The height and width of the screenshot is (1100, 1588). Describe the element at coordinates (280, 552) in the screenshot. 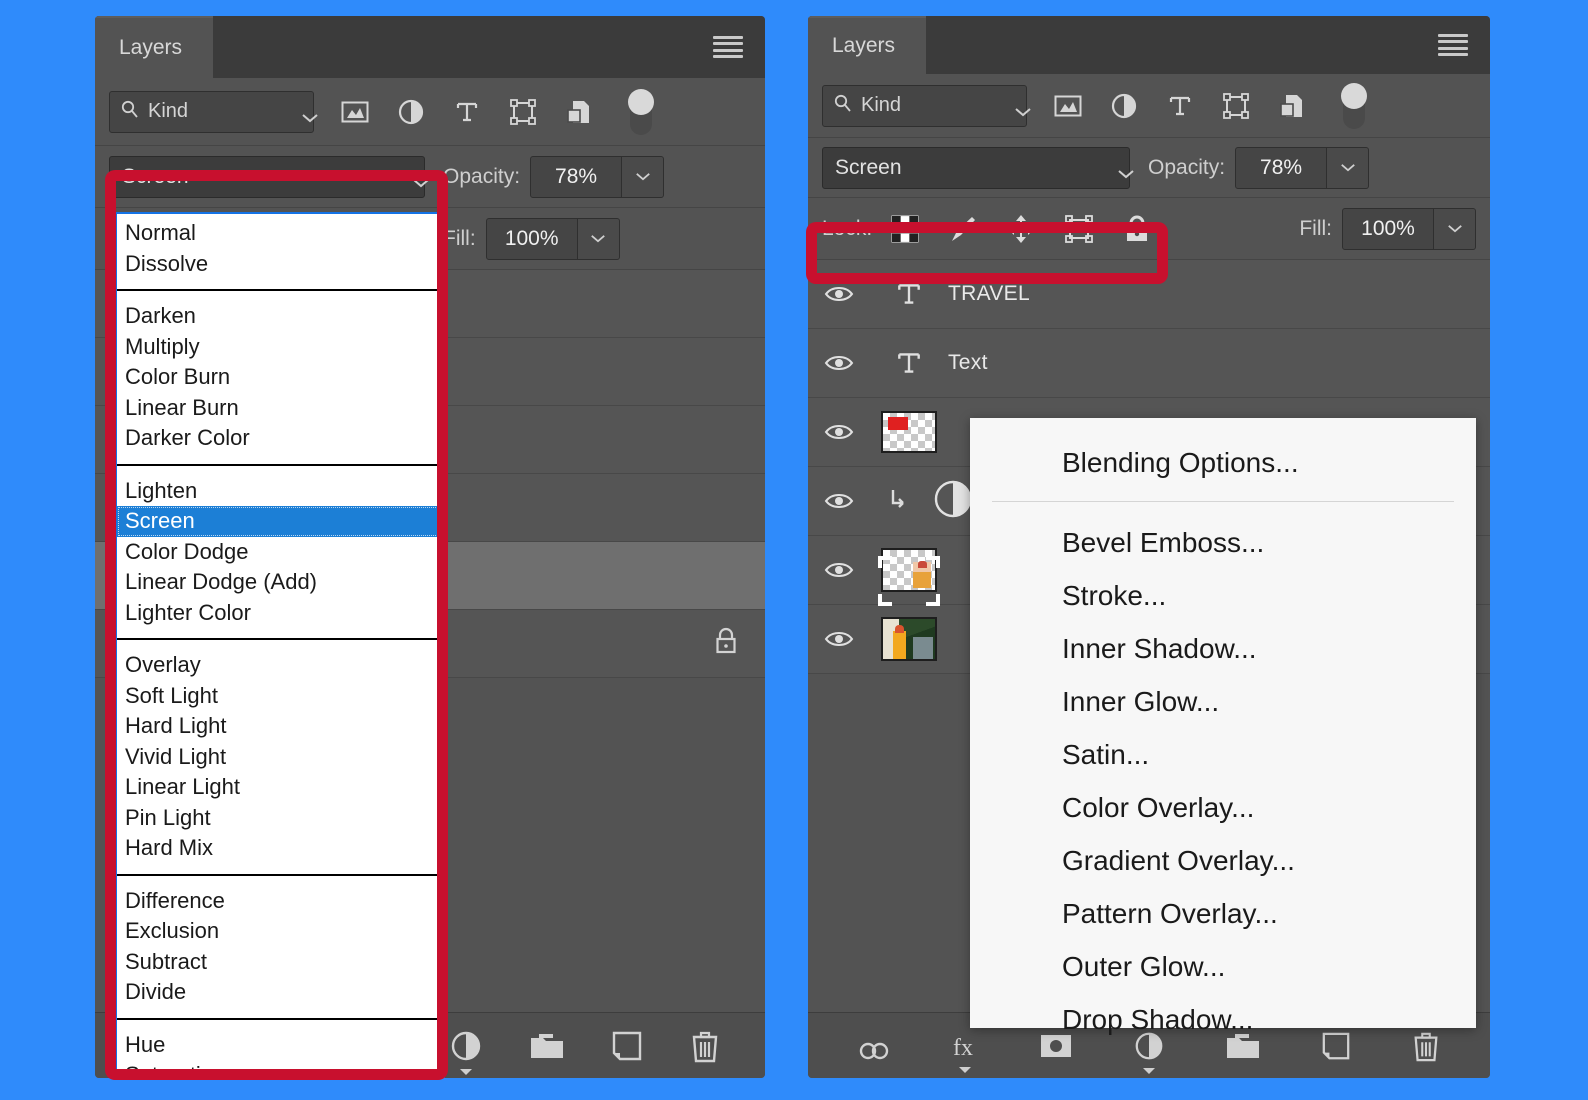

I see `blend-option: Color Dodge` at that location.